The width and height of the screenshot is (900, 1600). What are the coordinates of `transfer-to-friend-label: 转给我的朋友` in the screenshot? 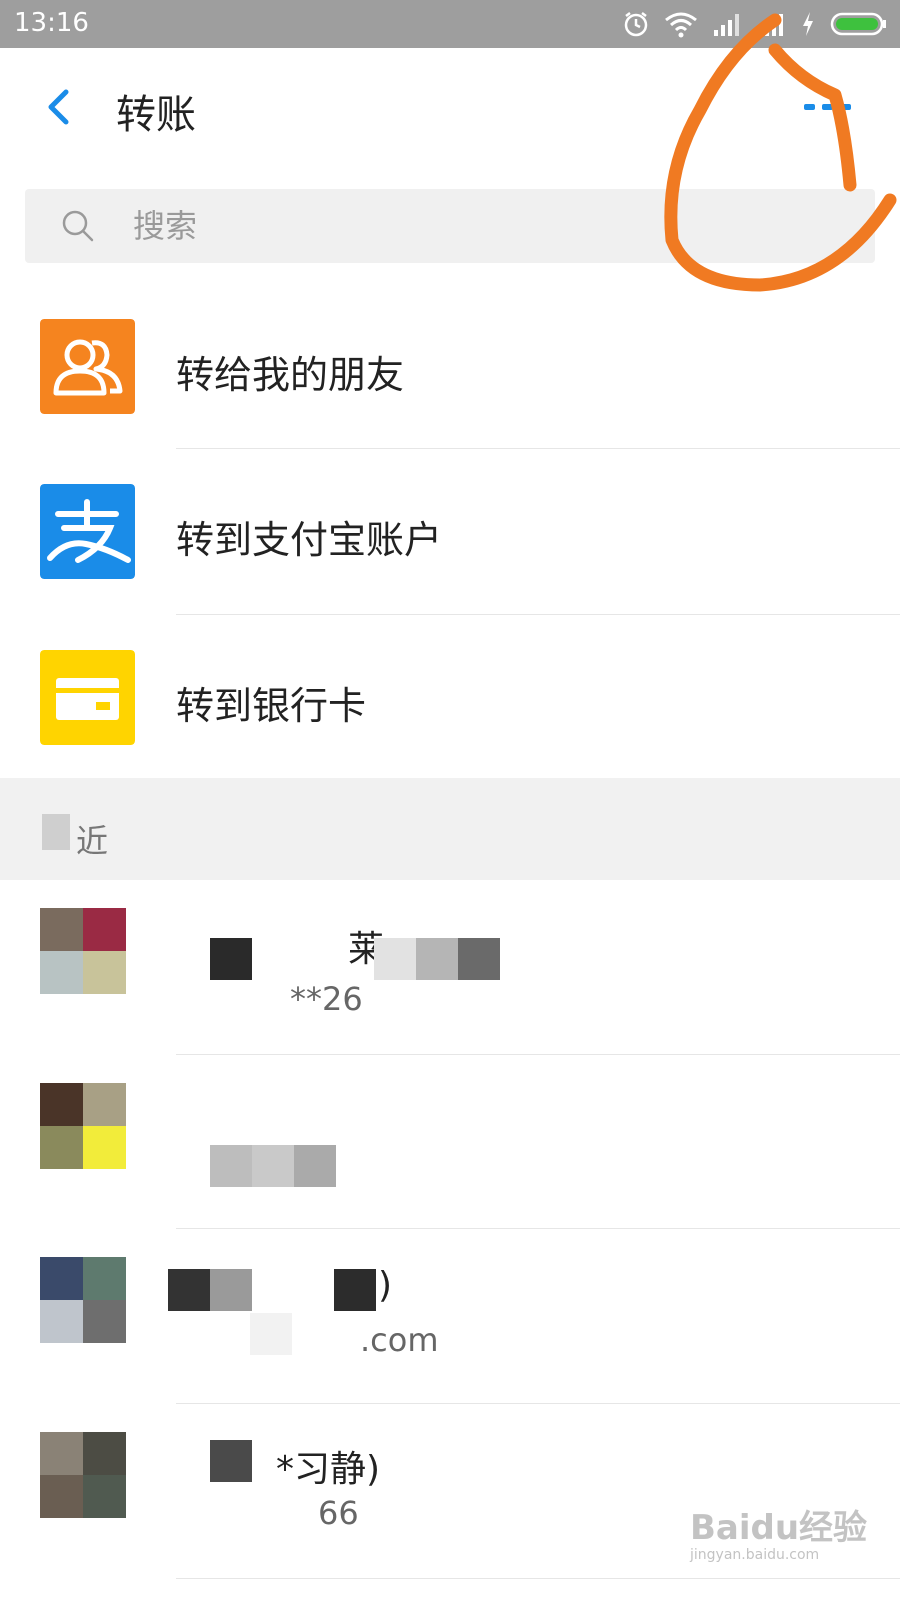 It's located at (290, 375).